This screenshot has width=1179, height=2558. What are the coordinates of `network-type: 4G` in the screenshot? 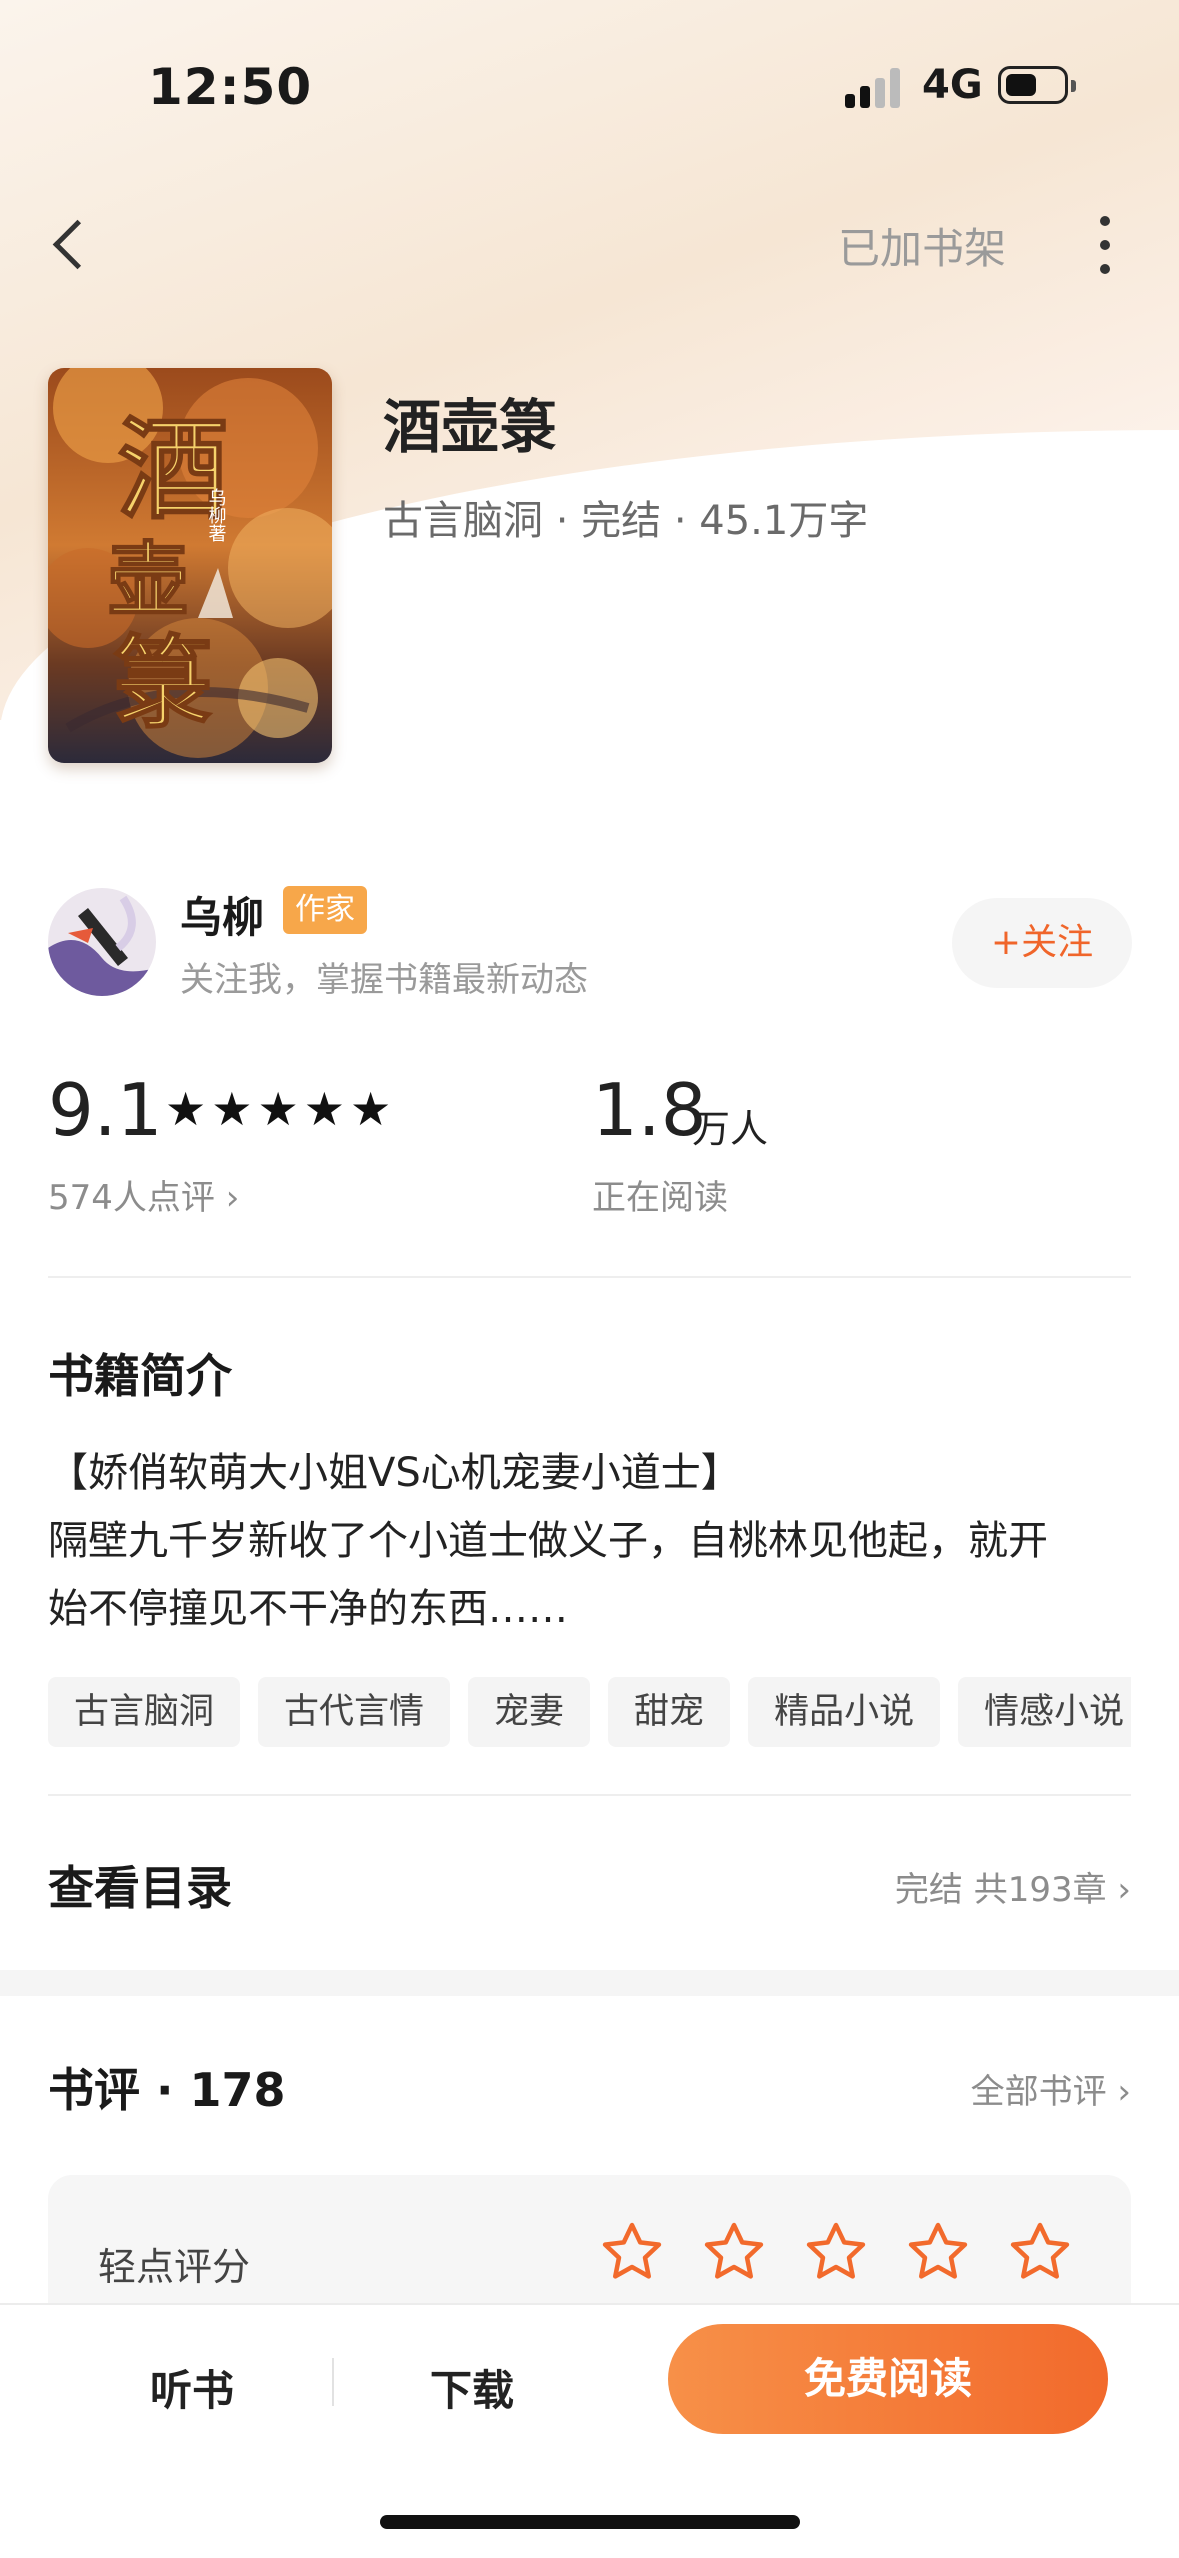 It's located at (952, 85).